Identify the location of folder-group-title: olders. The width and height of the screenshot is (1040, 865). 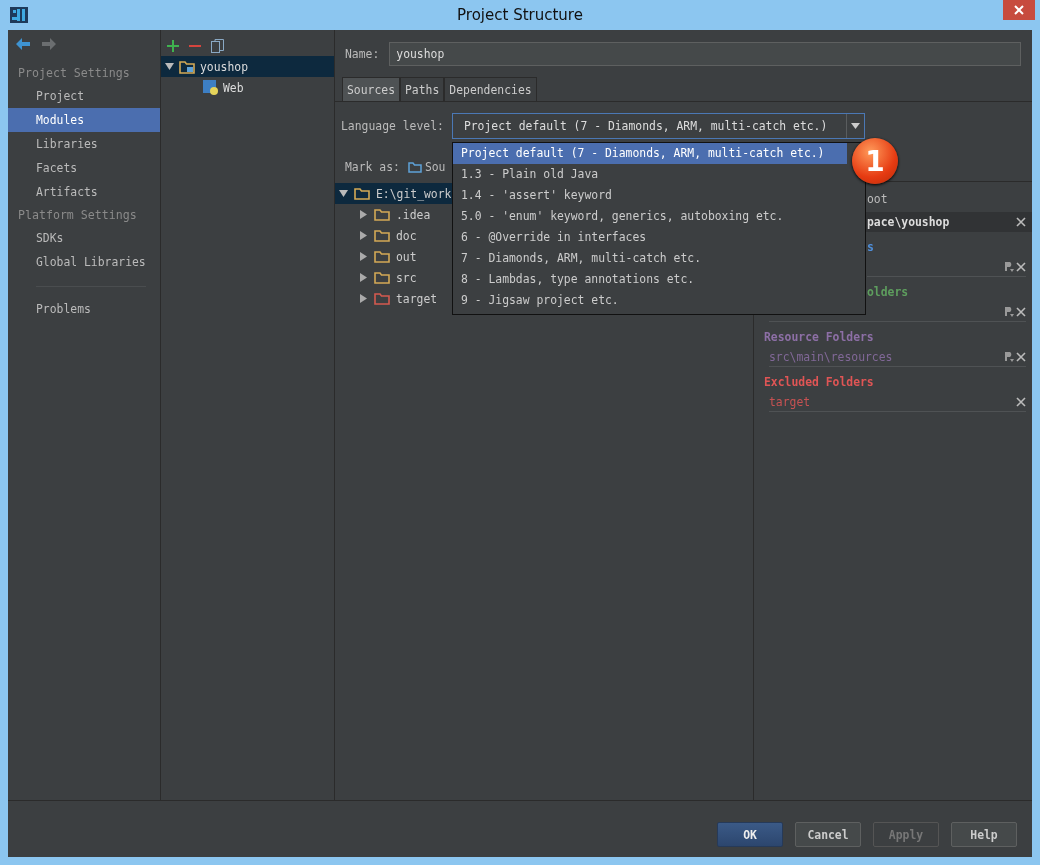
(888, 292).